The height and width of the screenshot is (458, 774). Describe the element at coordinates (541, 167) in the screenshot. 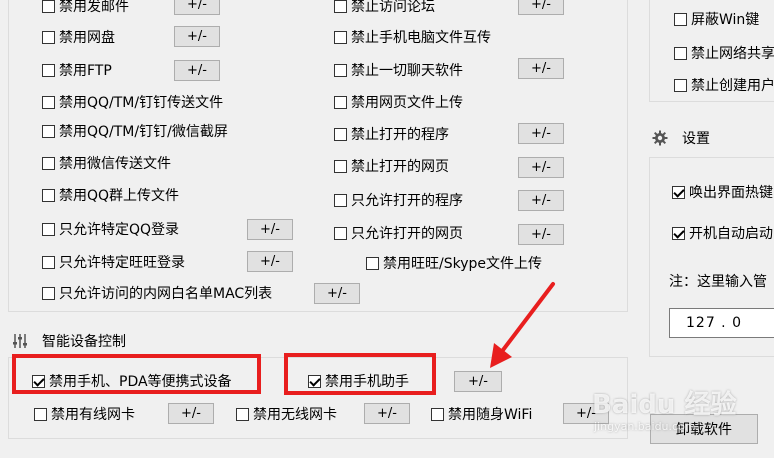

I see `block-webpages-edit-button: +/-` at that location.